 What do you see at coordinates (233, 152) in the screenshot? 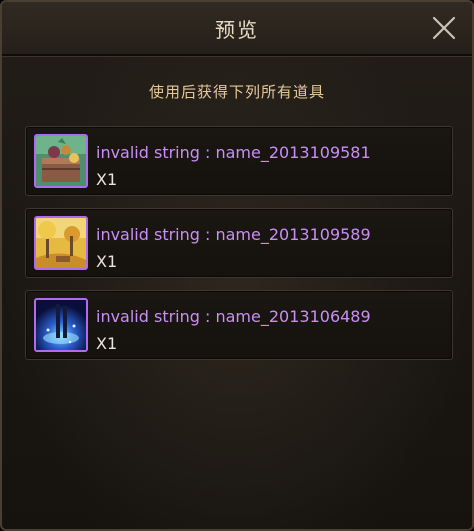
I see `item-name: invalid string : name_2013109581` at bounding box center [233, 152].